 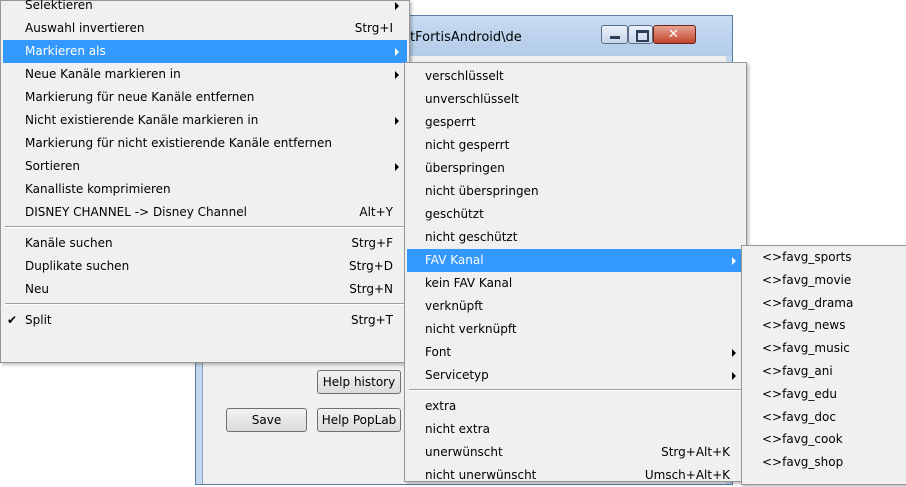 What do you see at coordinates (575, 99) in the screenshot?
I see `markieren-menu-item: unverschlüsselt` at bounding box center [575, 99].